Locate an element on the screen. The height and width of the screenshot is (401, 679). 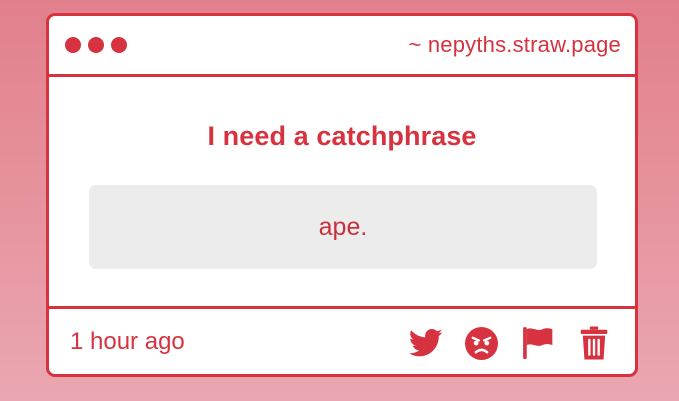
trash-icon is located at coordinates (593, 343).